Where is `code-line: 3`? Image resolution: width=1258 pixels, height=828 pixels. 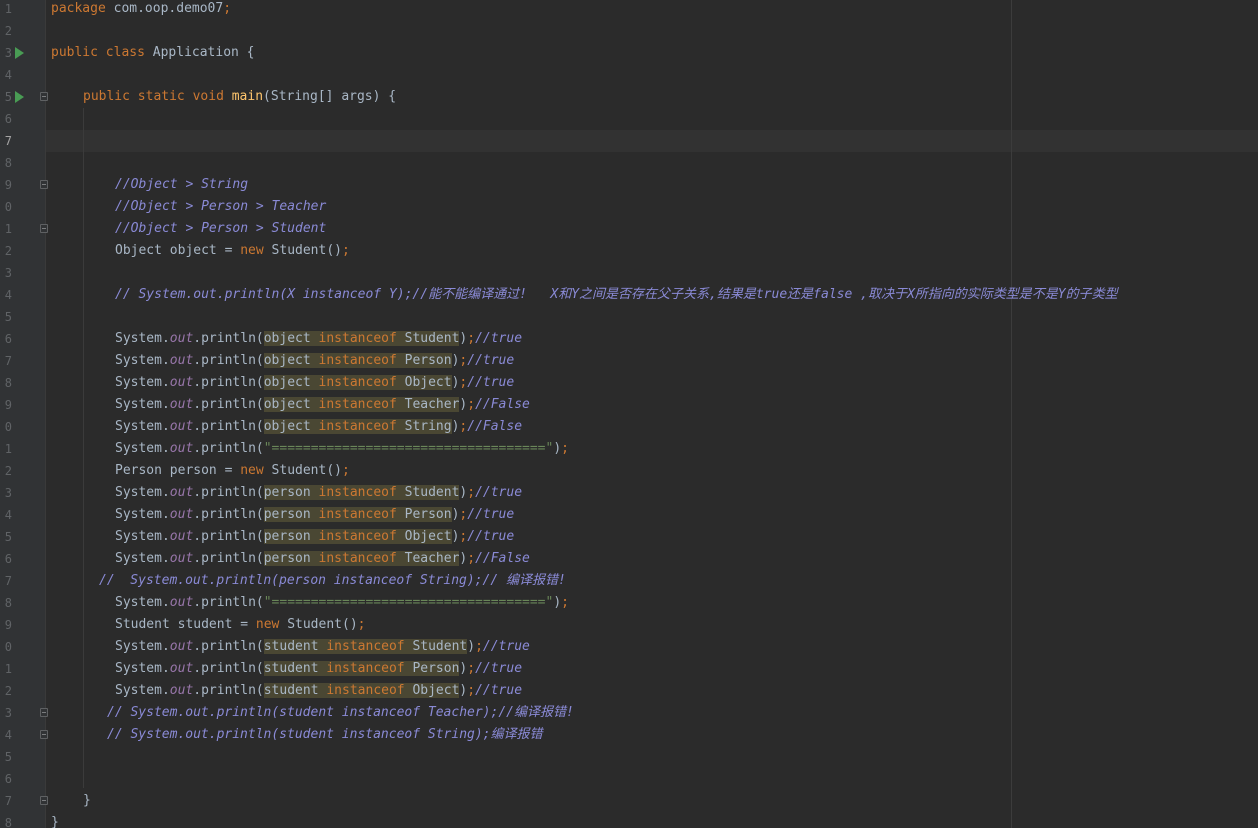 code-line: 3 is located at coordinates (629, 273).